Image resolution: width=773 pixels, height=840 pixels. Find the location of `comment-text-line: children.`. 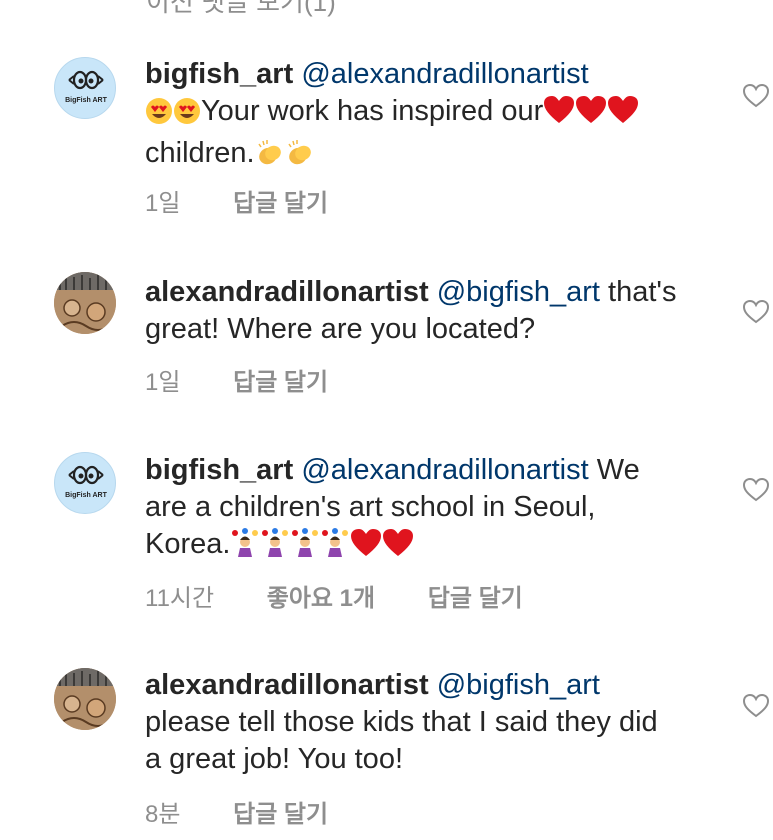

comment-text-line: children. is located at coordinates (200, 153).